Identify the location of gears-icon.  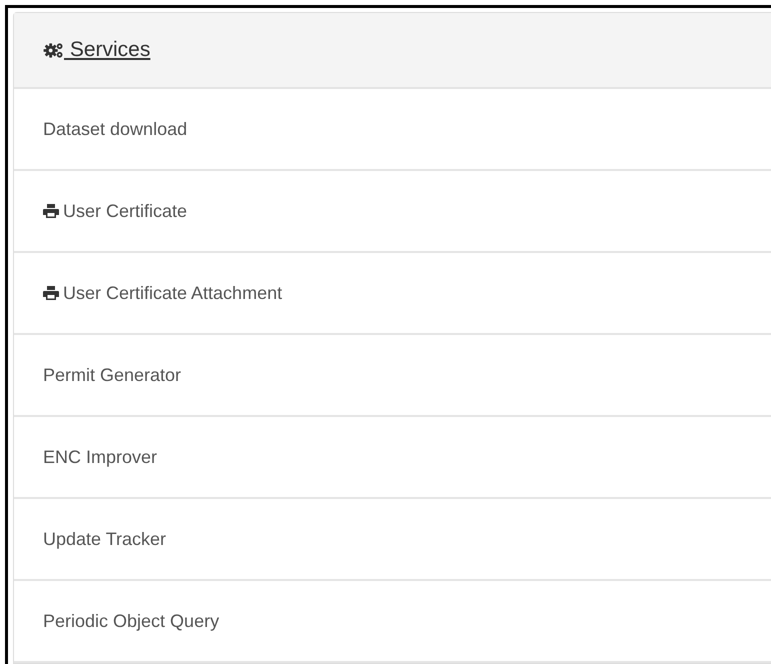
(53, 50).